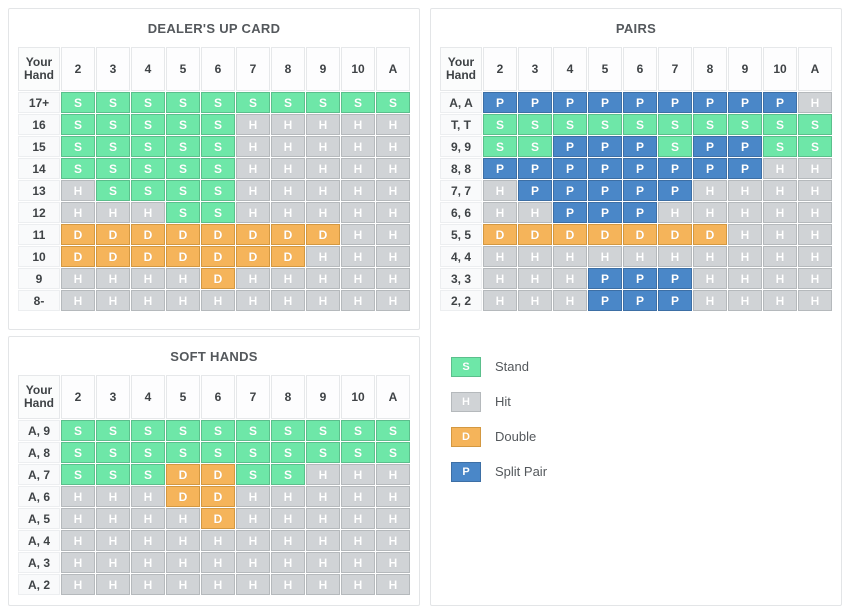 This screenshot has height=614, width=850. Describe the element at coordinates (636, 168) in the screenshot. I see `table-row: 8, 8PPPPPPPPHH` at that location.